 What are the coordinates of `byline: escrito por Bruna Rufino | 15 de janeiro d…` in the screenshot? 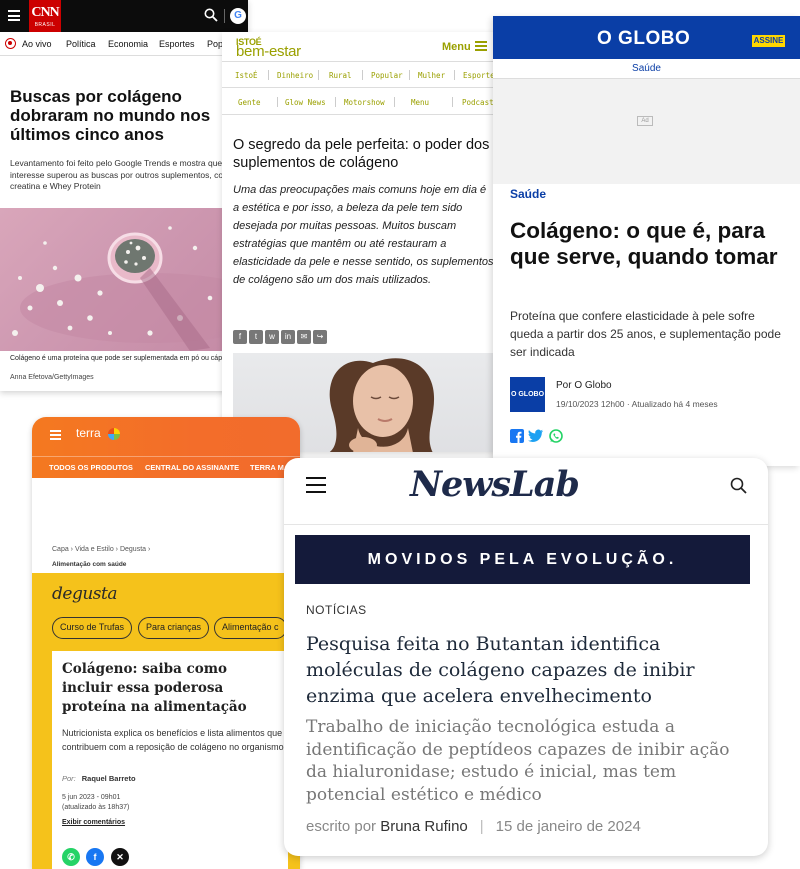 It's located at (473, 826).